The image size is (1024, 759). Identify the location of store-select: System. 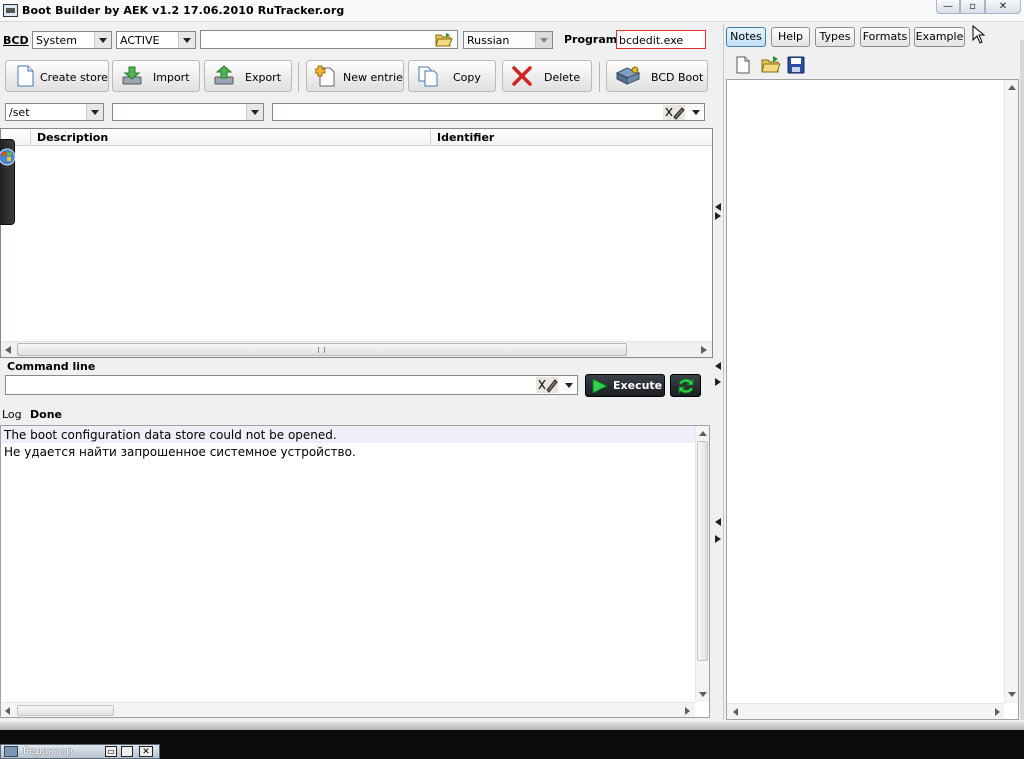
(72, 40).